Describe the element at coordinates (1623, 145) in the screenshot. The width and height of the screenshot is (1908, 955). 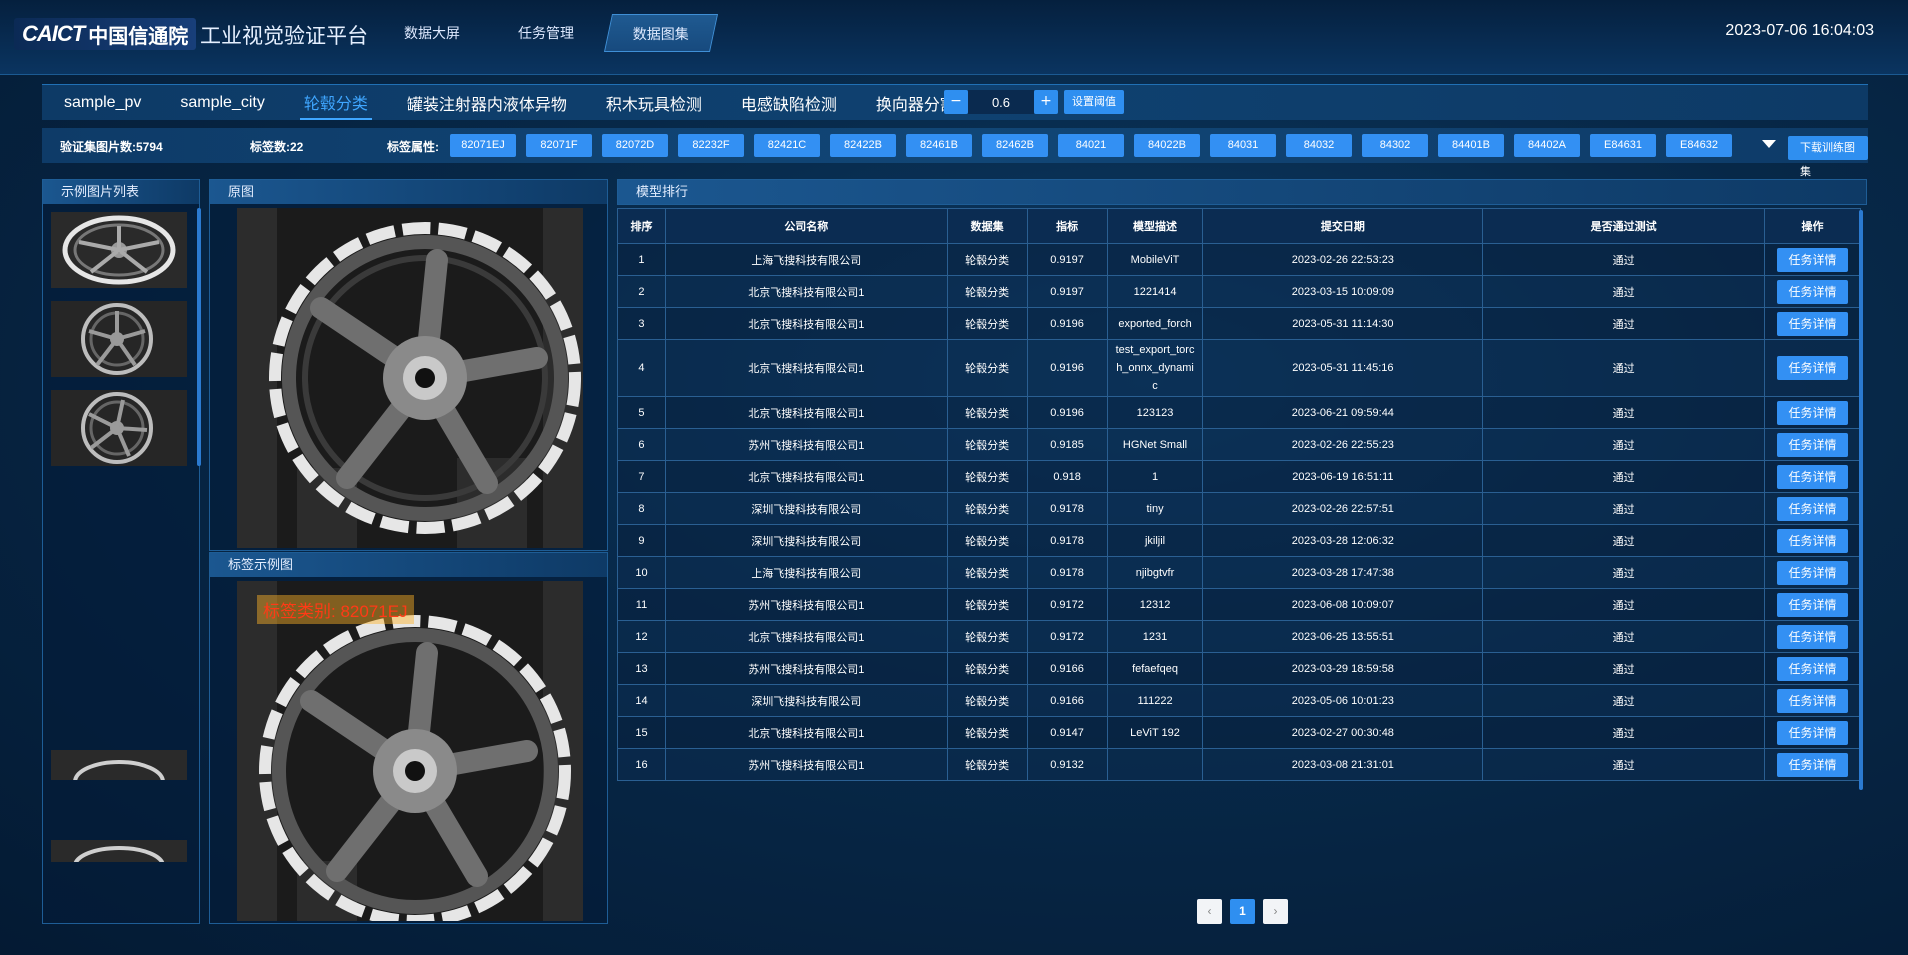
I see `tag-E84631: E84631` at that location.